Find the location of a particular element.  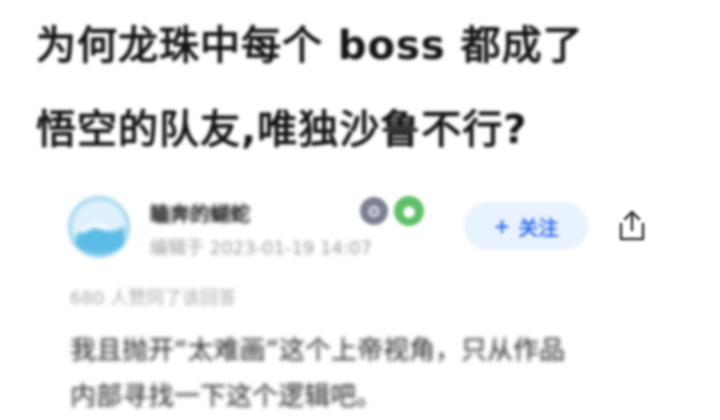

follow-button-label: 关注 is located at coordinates (538, 227).